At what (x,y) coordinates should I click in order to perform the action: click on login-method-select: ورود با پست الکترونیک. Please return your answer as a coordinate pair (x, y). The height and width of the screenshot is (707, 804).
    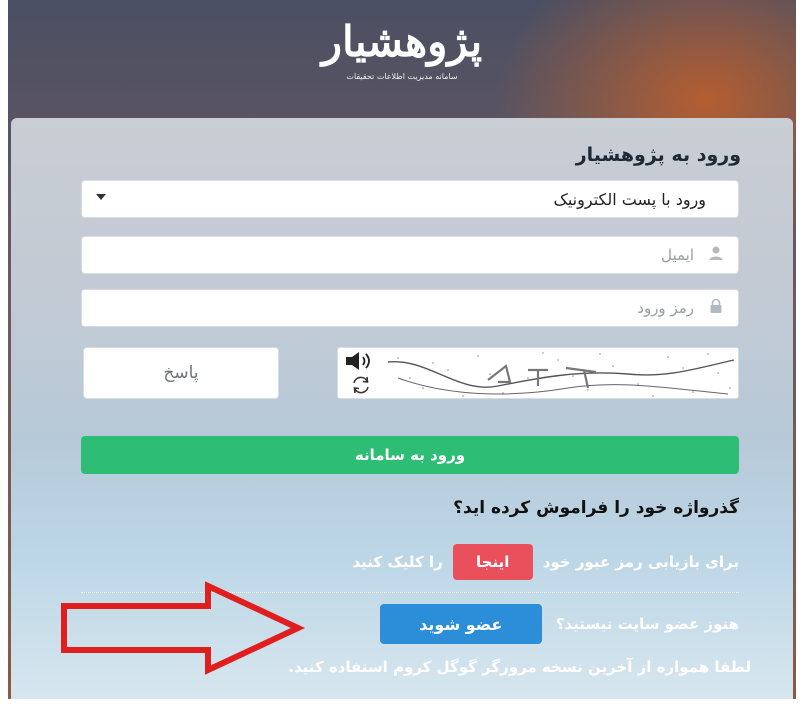
    Looking at the image, I should click on (410, 199).